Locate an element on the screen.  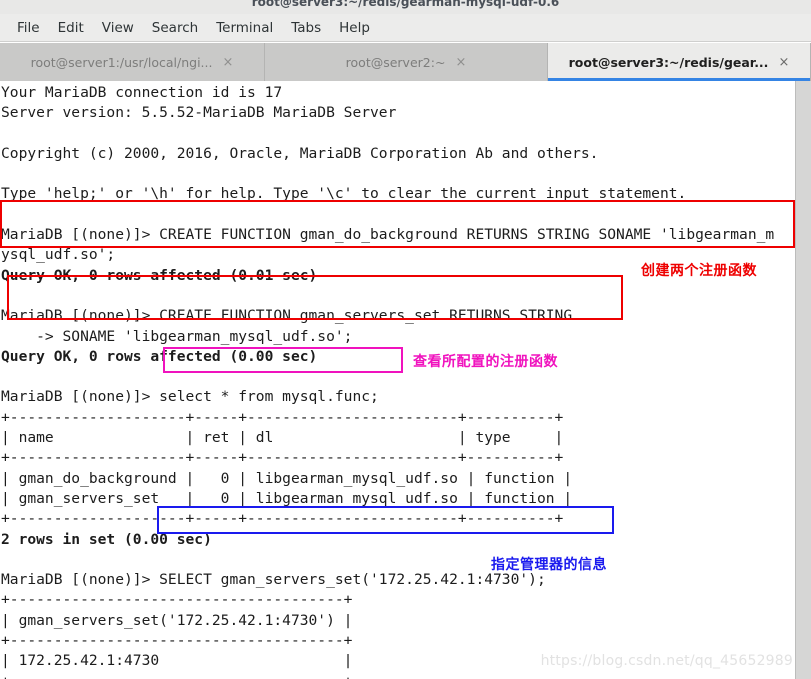
menu-item-tabs: Tabs is located at coordinates (306, 28).